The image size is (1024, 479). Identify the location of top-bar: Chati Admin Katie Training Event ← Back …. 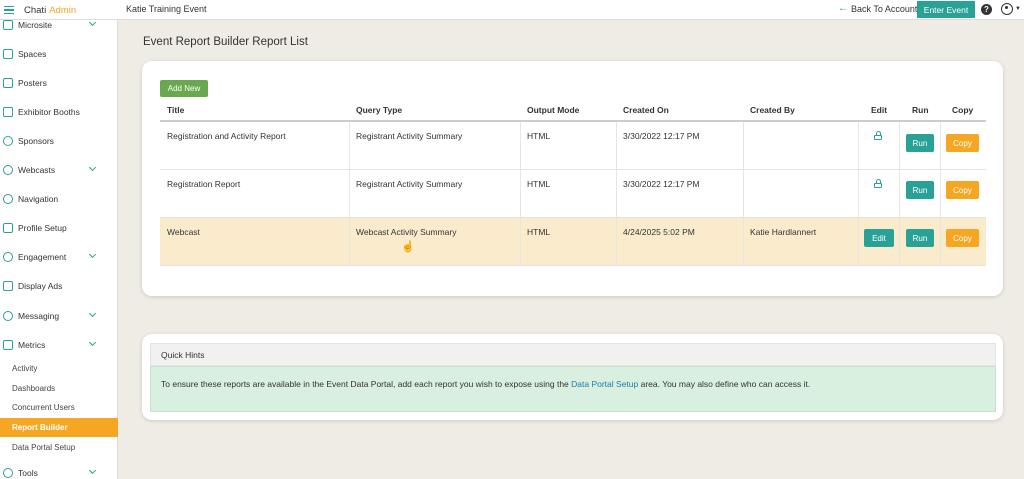
(512, 10).